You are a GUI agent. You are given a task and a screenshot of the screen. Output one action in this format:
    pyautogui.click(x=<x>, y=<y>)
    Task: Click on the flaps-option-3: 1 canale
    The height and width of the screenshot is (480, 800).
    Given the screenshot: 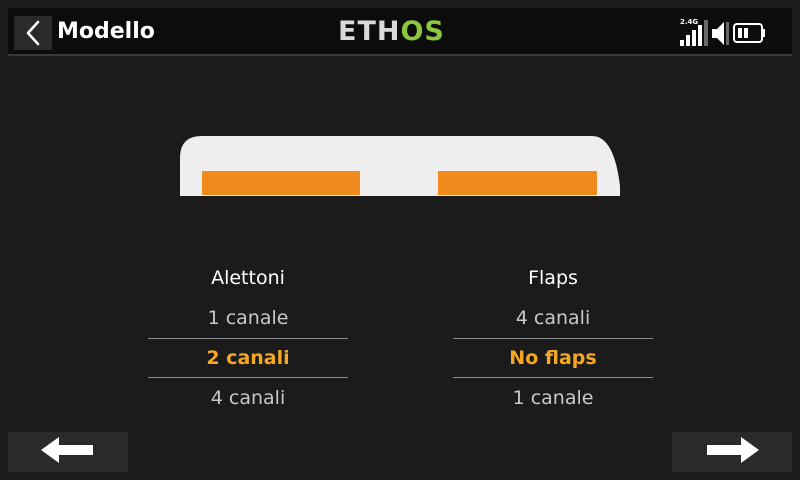 What is the action you would take?
    pyautogui.click(x=553, y=398)
    